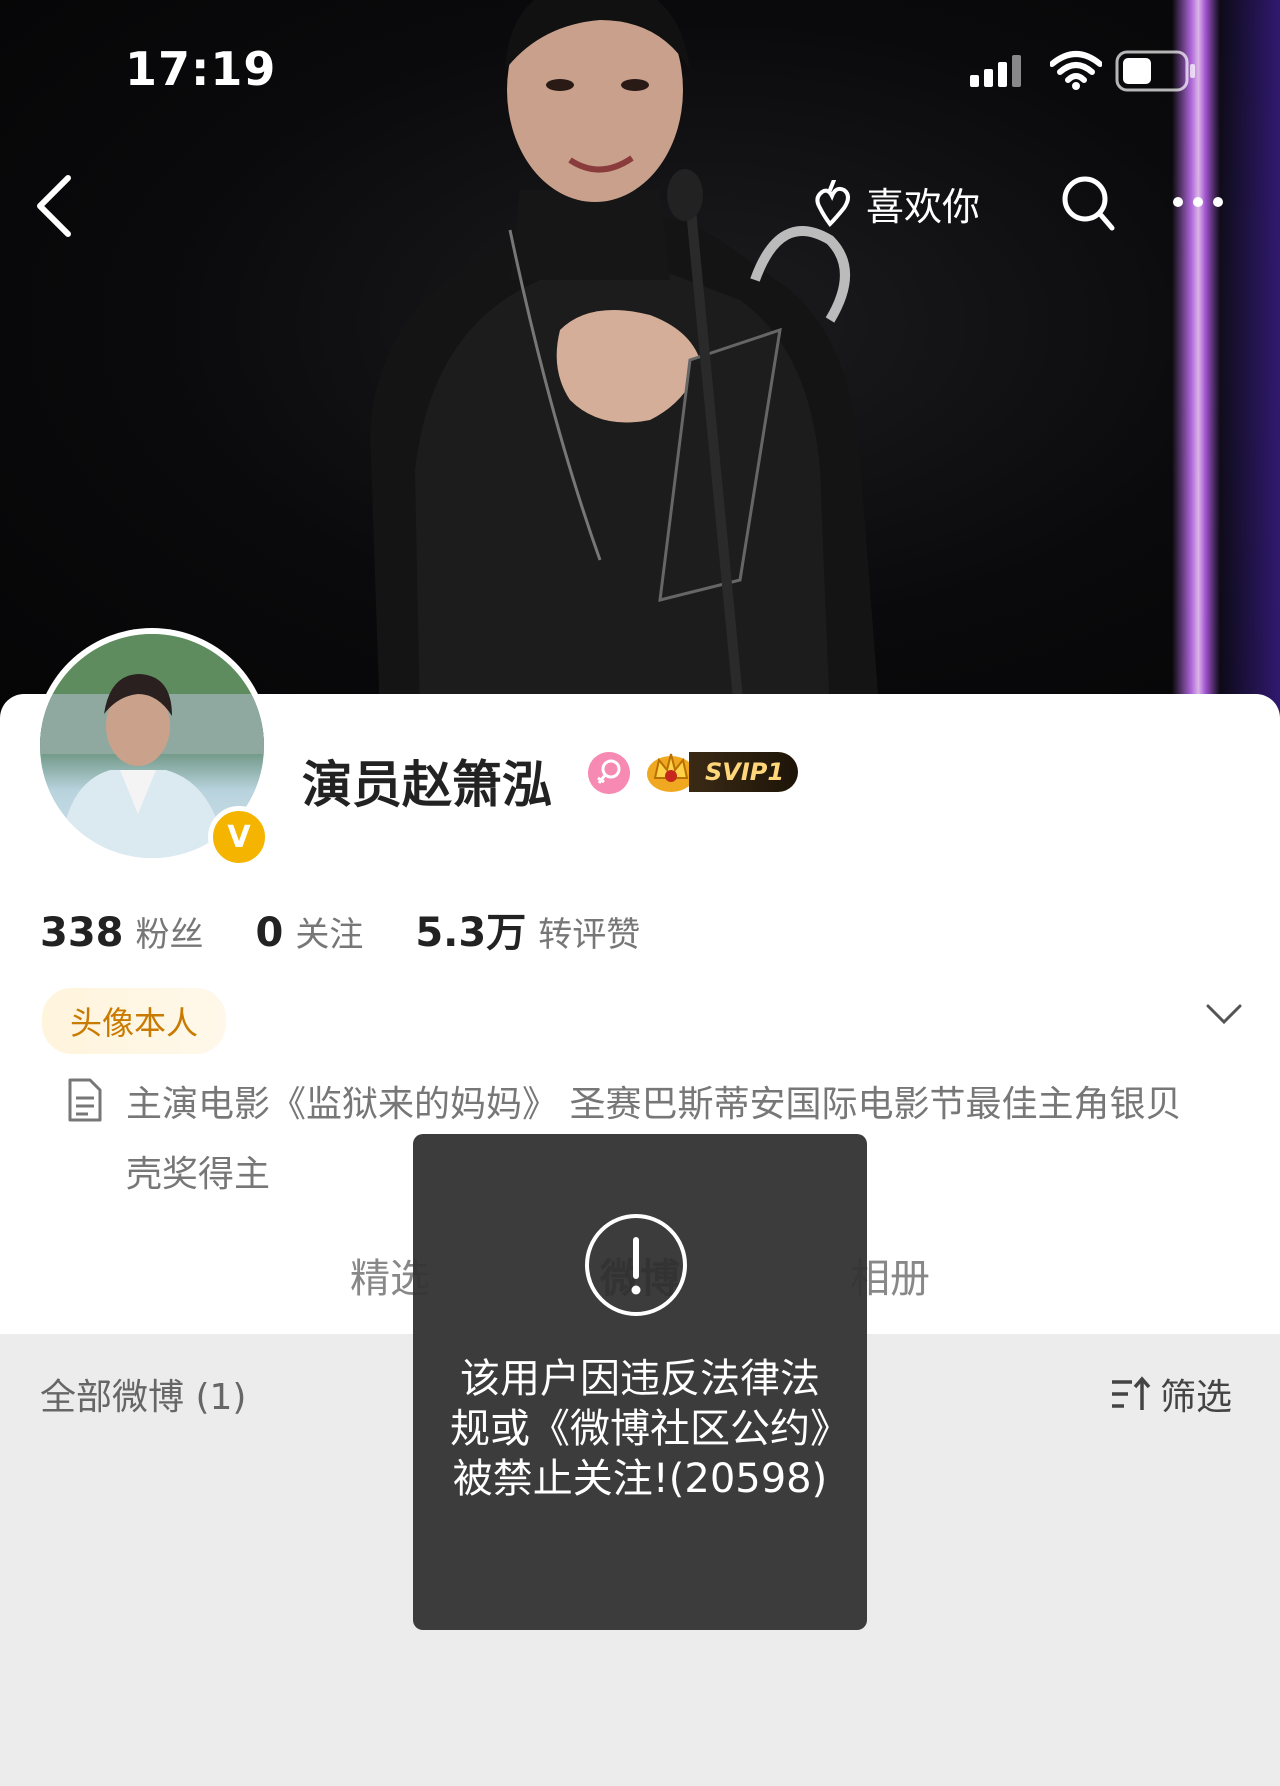 This screenshot has height=1786, width=1280. Describe the element at coordinates (1131, 1393) in the screenshot. I see `sort-filter-icon` at that location.